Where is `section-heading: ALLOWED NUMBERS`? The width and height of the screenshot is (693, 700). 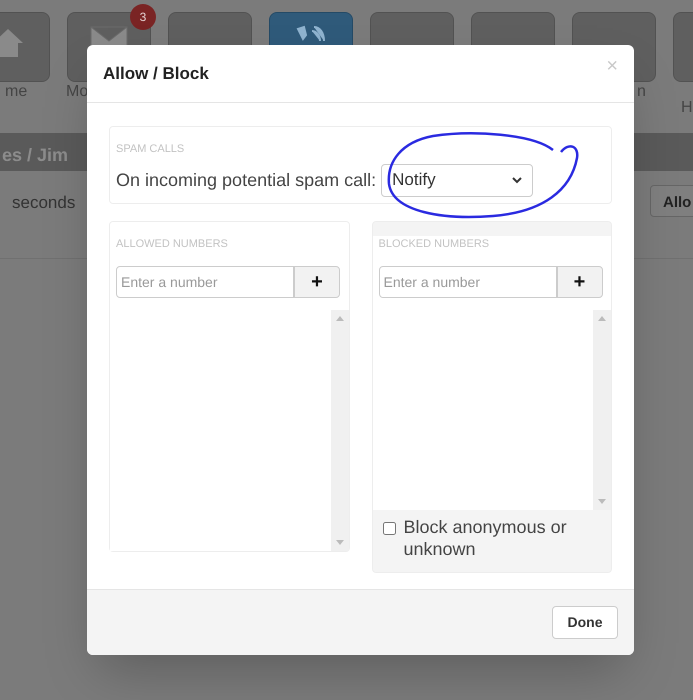
section-heading: ALLOWED NUMBERS is located at coordinates (172, 244).